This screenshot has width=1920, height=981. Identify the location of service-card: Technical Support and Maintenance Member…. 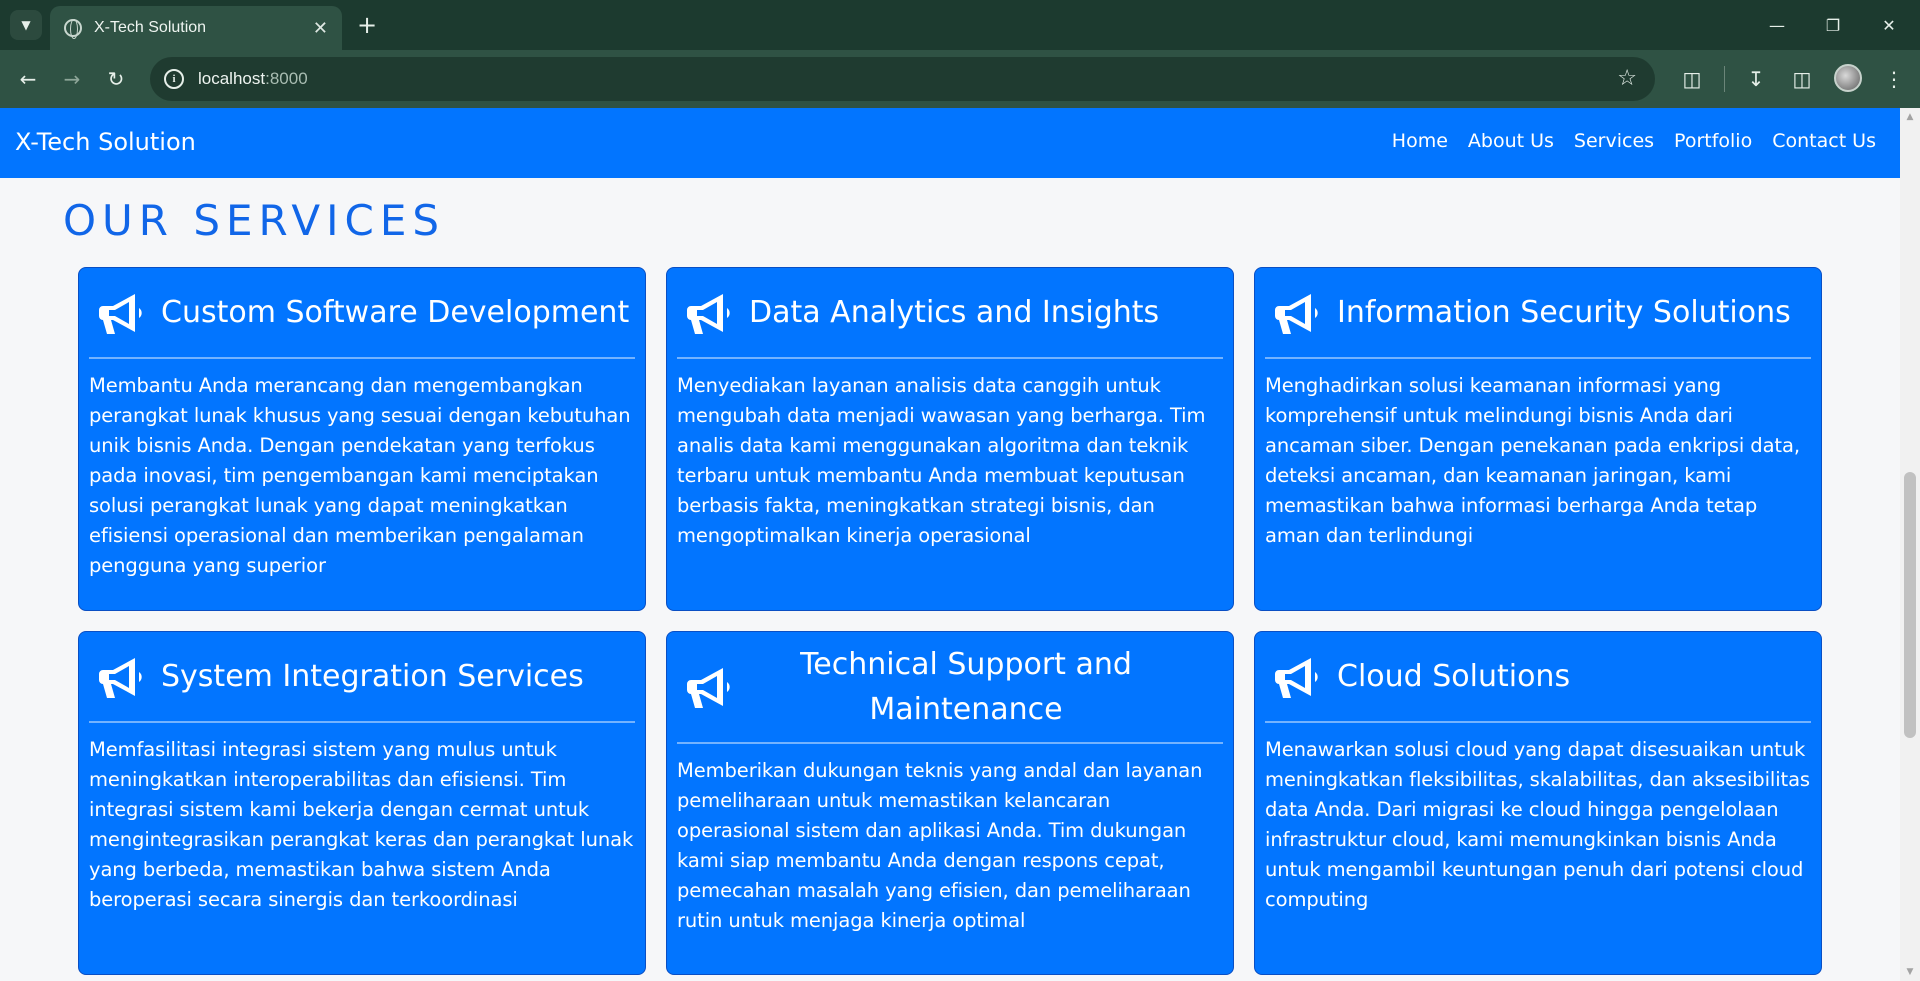
(950, 803).